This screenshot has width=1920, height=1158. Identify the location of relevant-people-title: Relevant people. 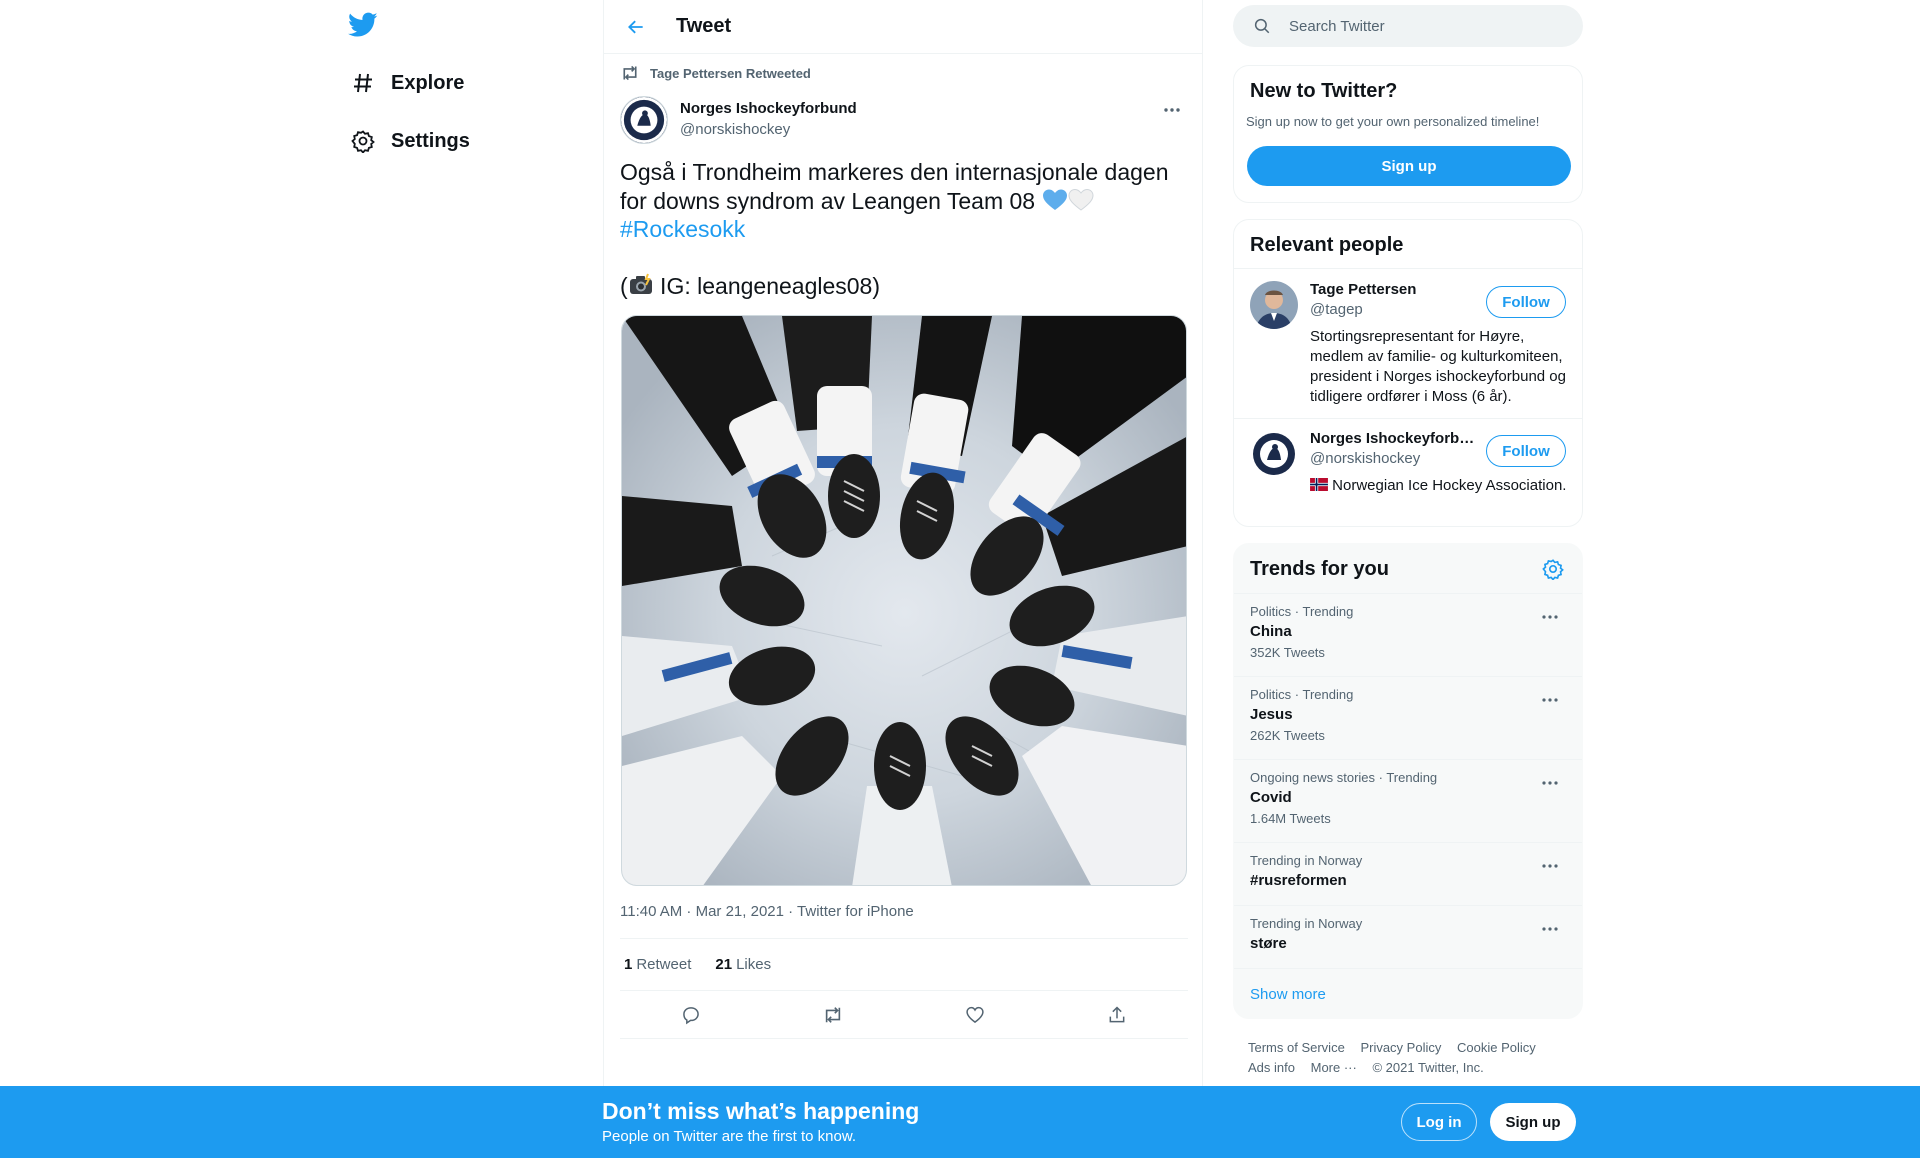
(1327, 245).